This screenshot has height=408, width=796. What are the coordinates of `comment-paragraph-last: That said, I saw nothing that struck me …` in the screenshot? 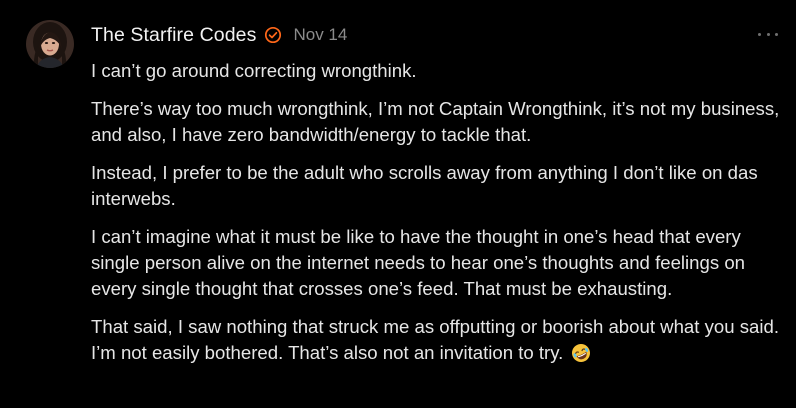 It's located at (436, 340).